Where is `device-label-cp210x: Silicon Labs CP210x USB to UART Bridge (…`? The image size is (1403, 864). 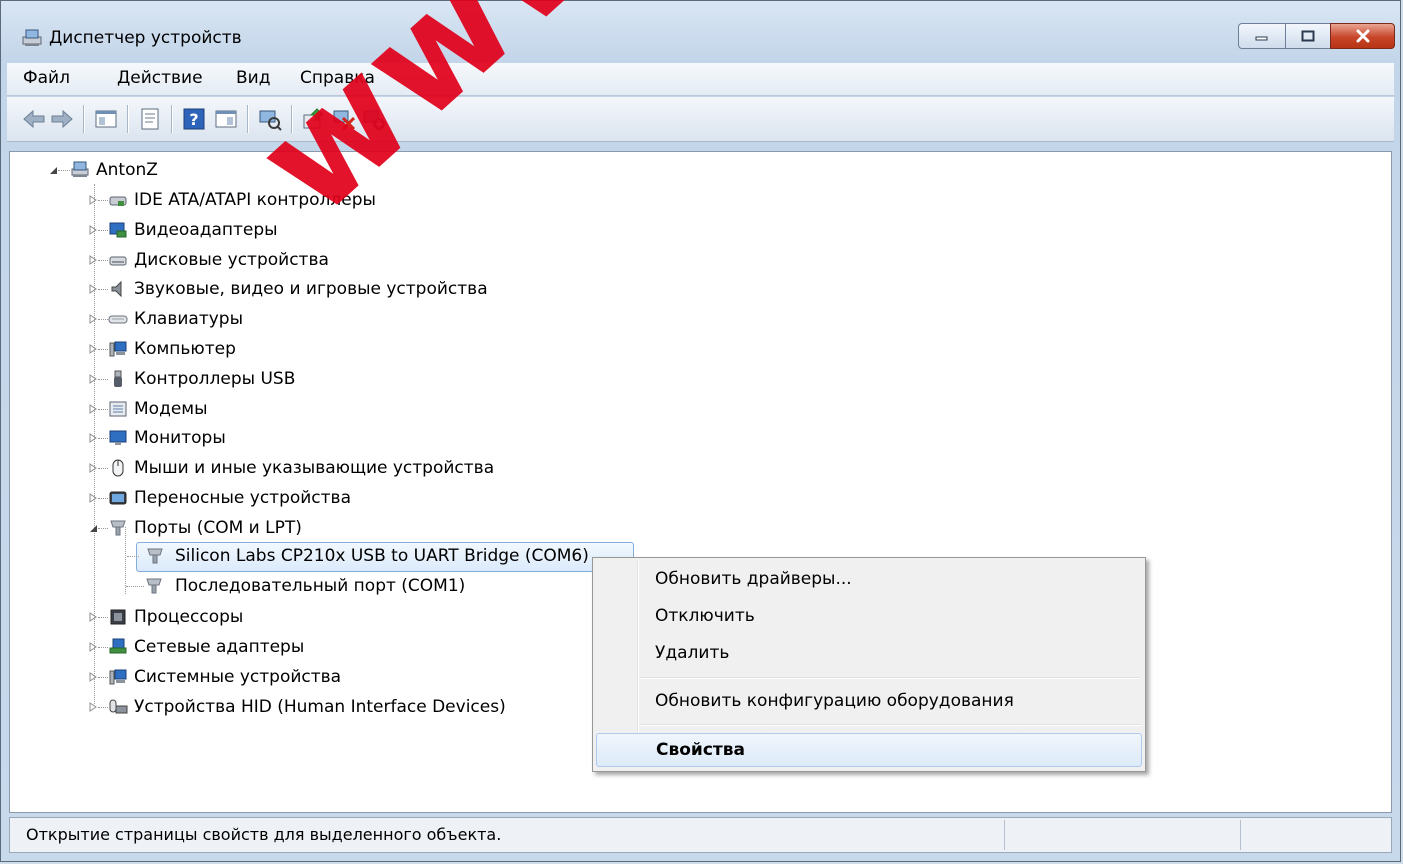
device-label-cp210x: Silicon Labs CP210x USB to UART Bridge (… is located at coordinates (382, 556).